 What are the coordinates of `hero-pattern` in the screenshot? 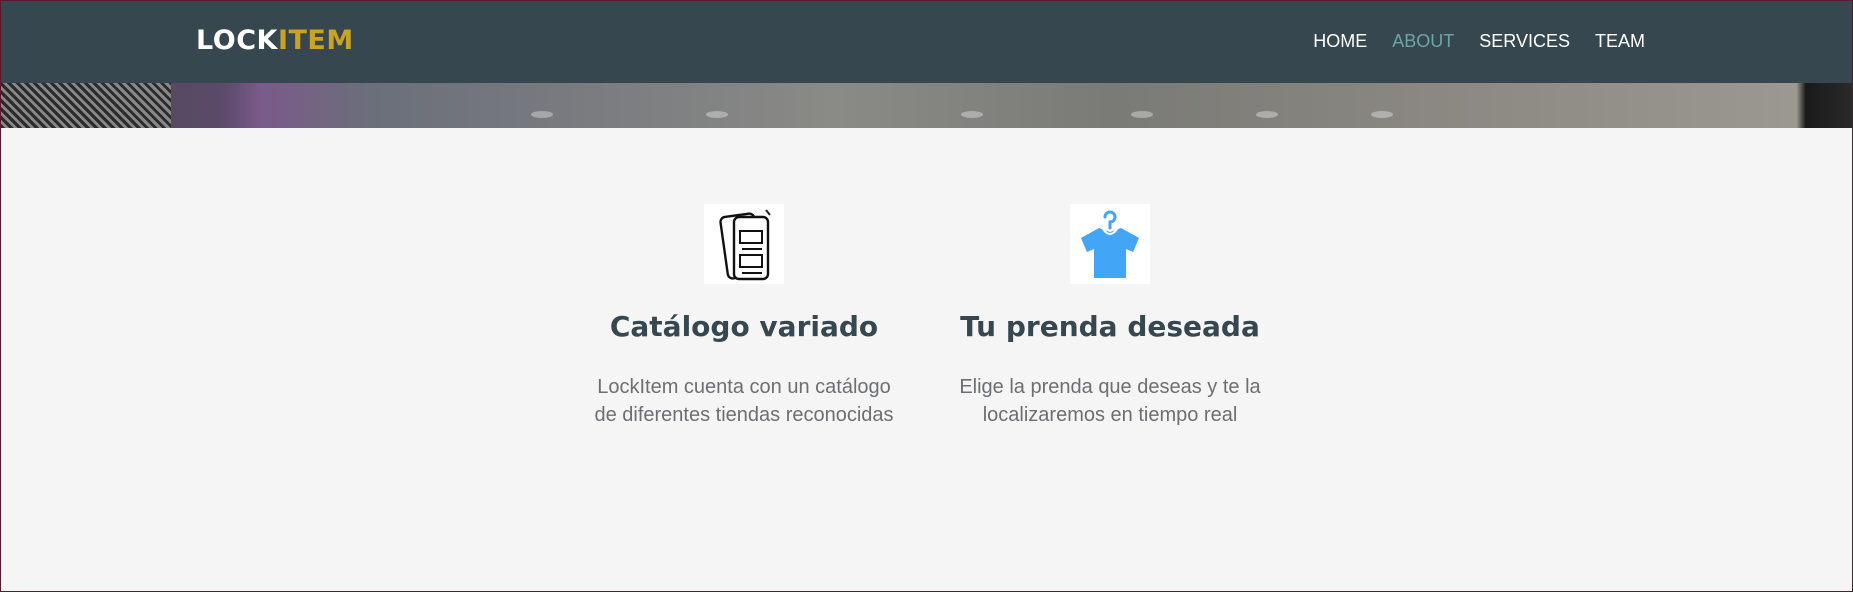 It's located at (86, 105).